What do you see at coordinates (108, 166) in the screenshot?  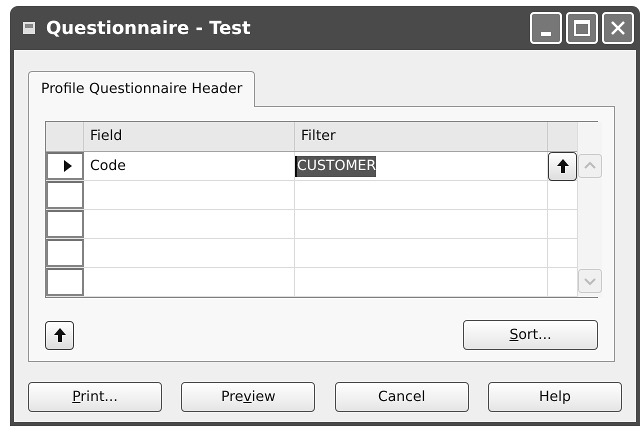 I see `table-cell-text: Code` at bounding box center [108, 166].